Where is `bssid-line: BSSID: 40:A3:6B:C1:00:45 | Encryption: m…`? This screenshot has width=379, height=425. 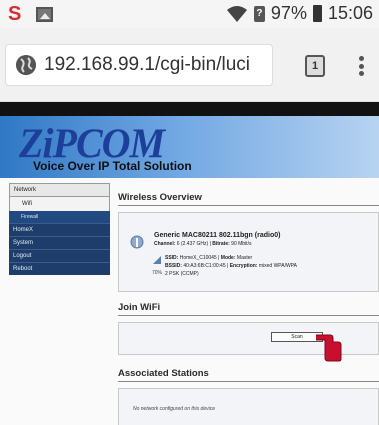 bssid-line: BSSID: 40:A3:6B:C1:00:45 | Encryption: m… is located at coordinates (231, 266).